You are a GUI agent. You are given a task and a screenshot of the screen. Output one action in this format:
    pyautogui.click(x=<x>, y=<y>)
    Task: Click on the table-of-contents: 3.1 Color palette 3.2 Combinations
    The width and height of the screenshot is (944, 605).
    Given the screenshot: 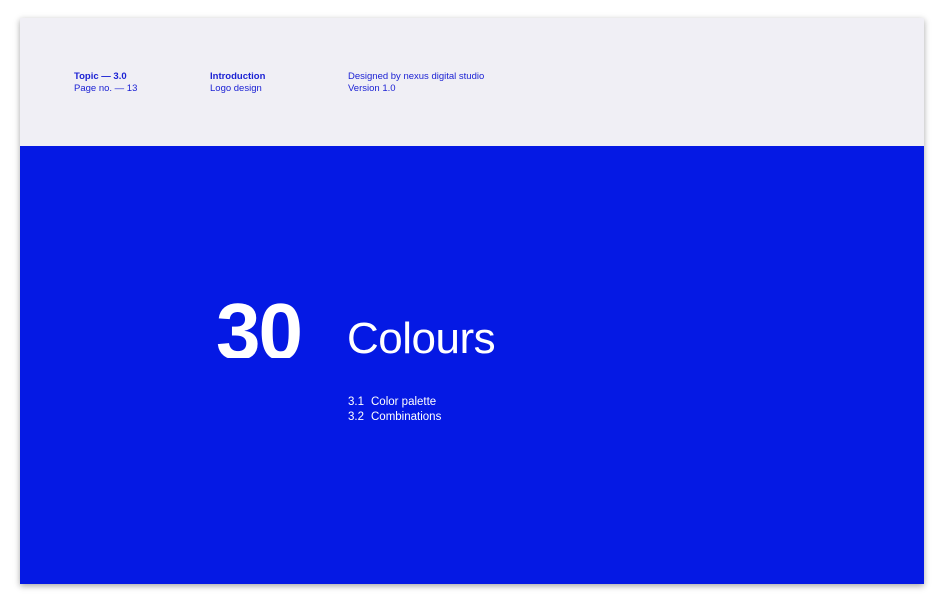 What is the action you would take?
    pyautogui.click(x=394, y=410)
    